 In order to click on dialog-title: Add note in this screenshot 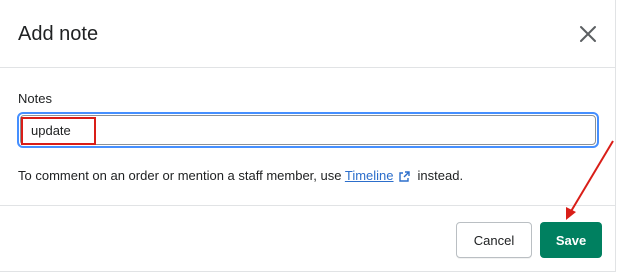, I will do `click(58, 34)`.